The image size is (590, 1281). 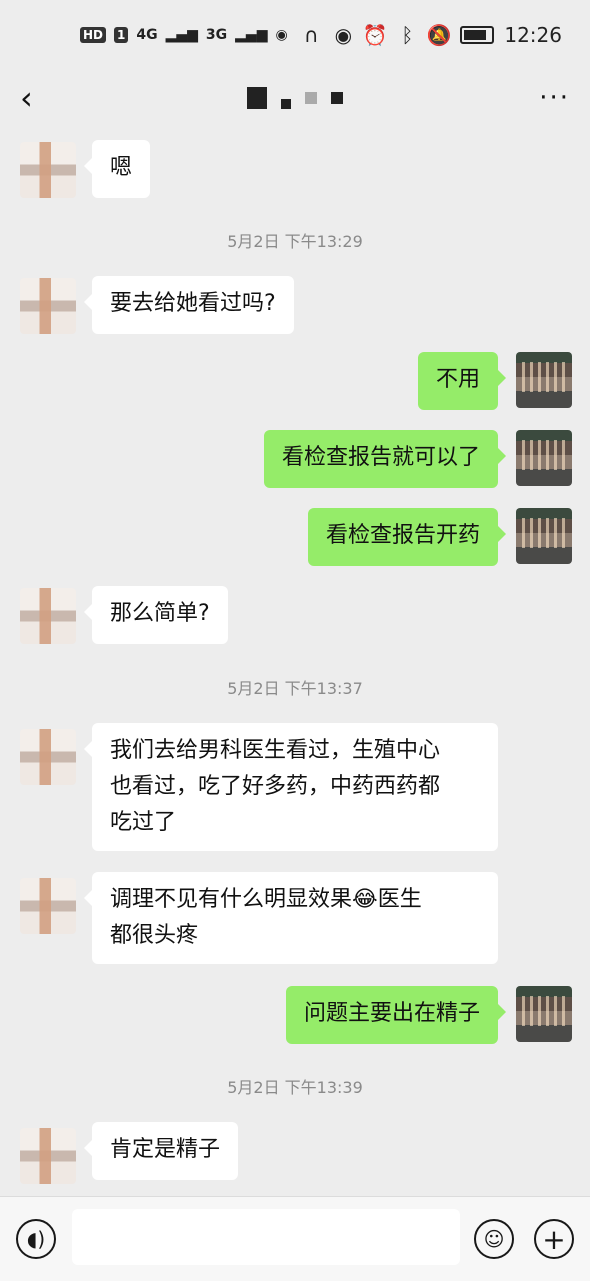 I want to click on timestamp: 5月2日 下午13:37, so click(x=295, y=688).